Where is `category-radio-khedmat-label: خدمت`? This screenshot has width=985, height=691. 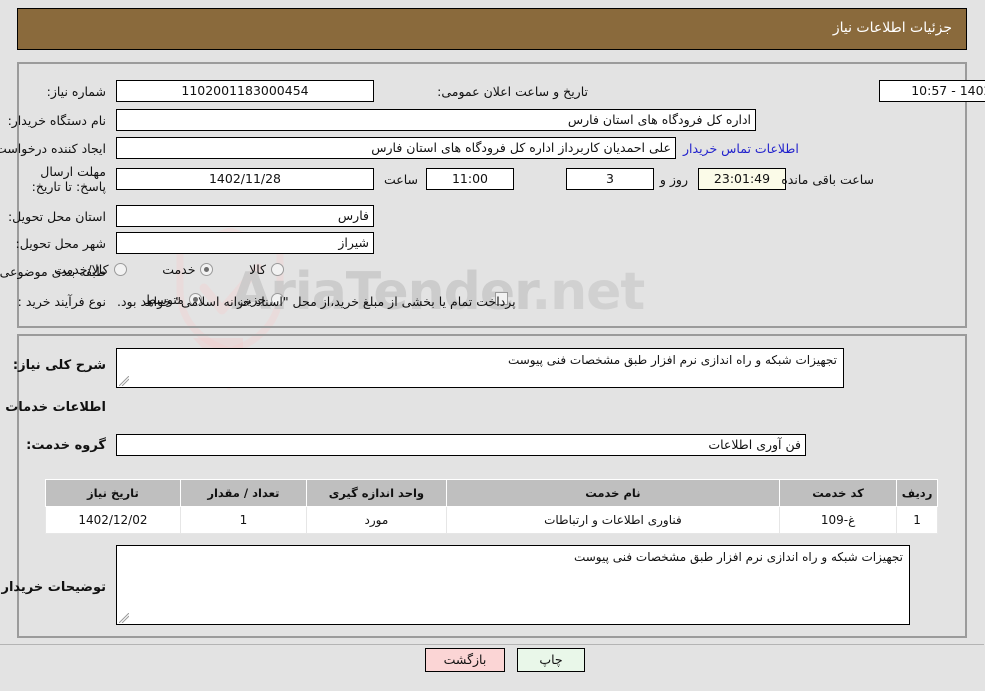
category-radio-khedmat-label: خدمت is located at coordinates (180, 269).